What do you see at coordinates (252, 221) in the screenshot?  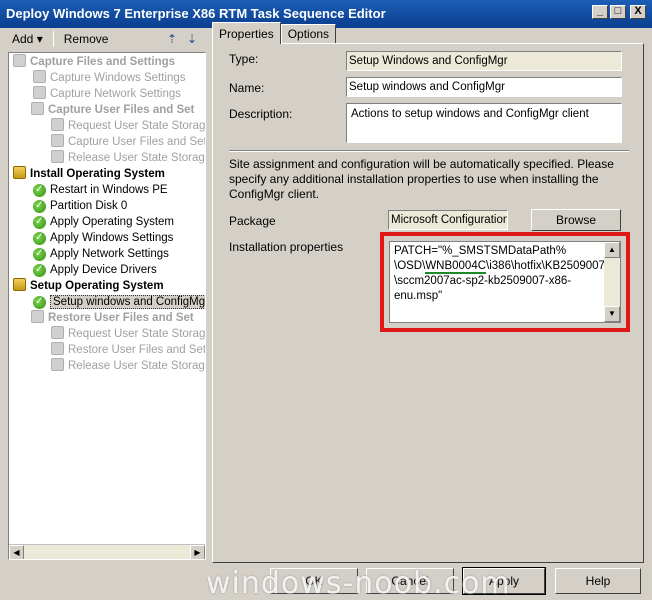 I see `package-label: Package` at bounding box center [252, 221].